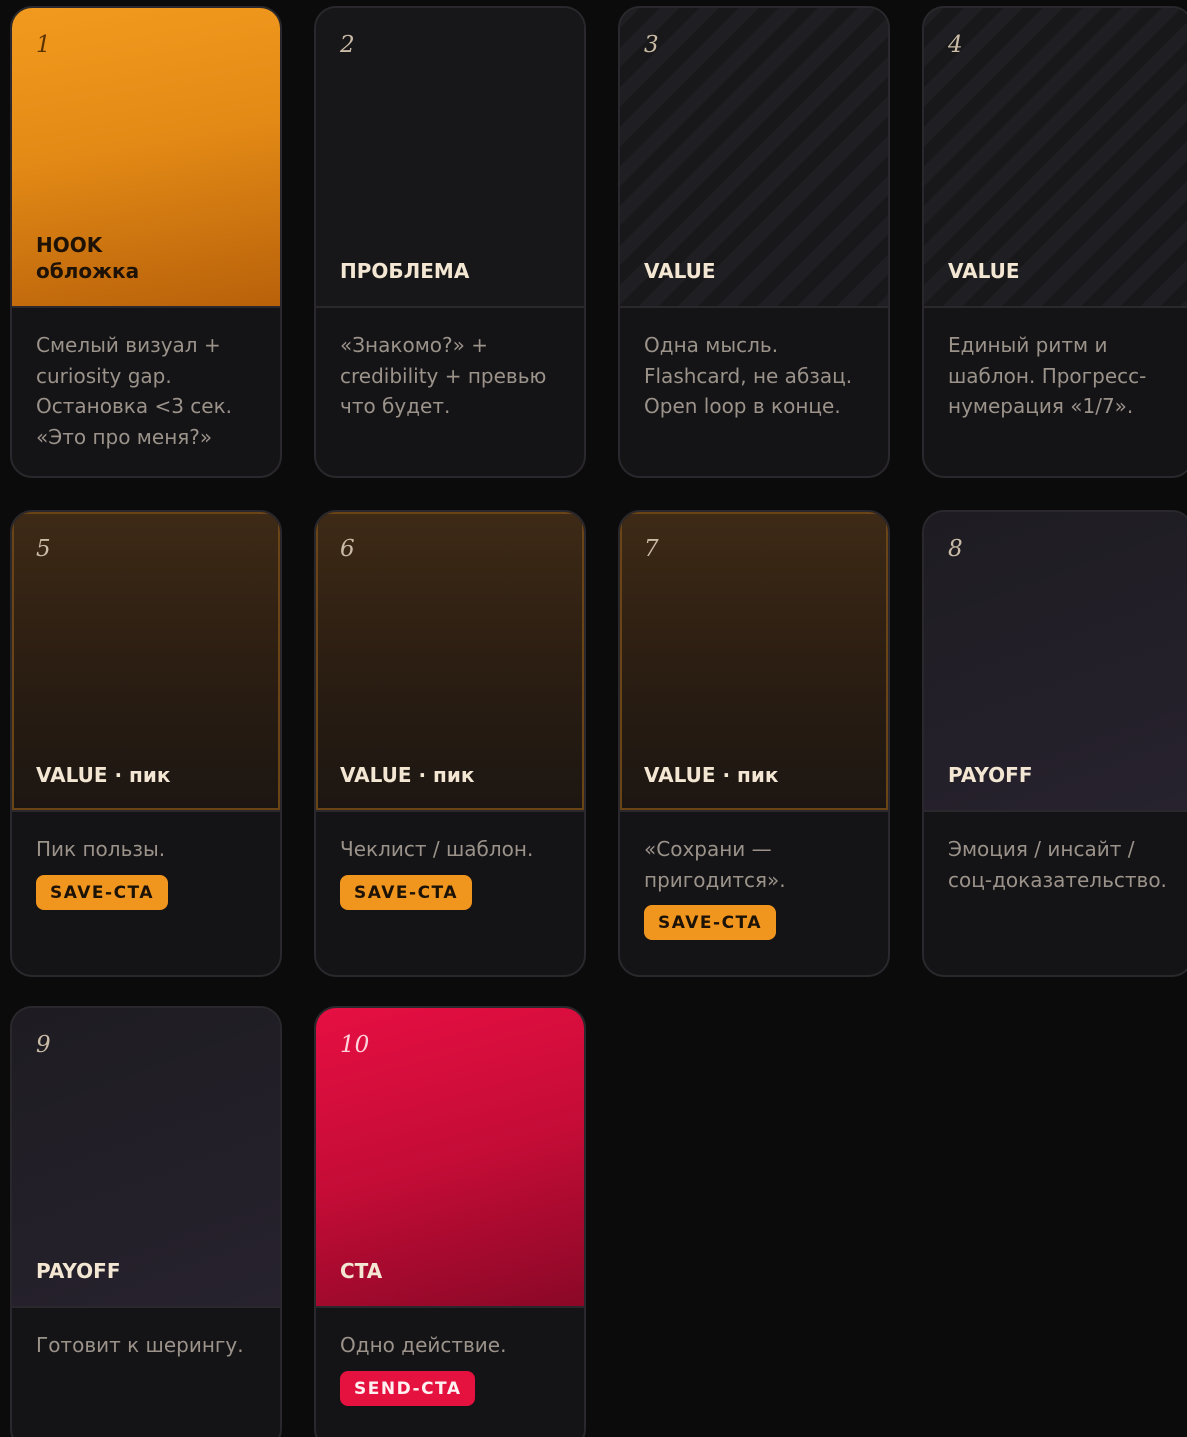  Describe the element at coordinates (88, 258) in the screenshot. I see `slide-label: HOOK обложка` at that location.